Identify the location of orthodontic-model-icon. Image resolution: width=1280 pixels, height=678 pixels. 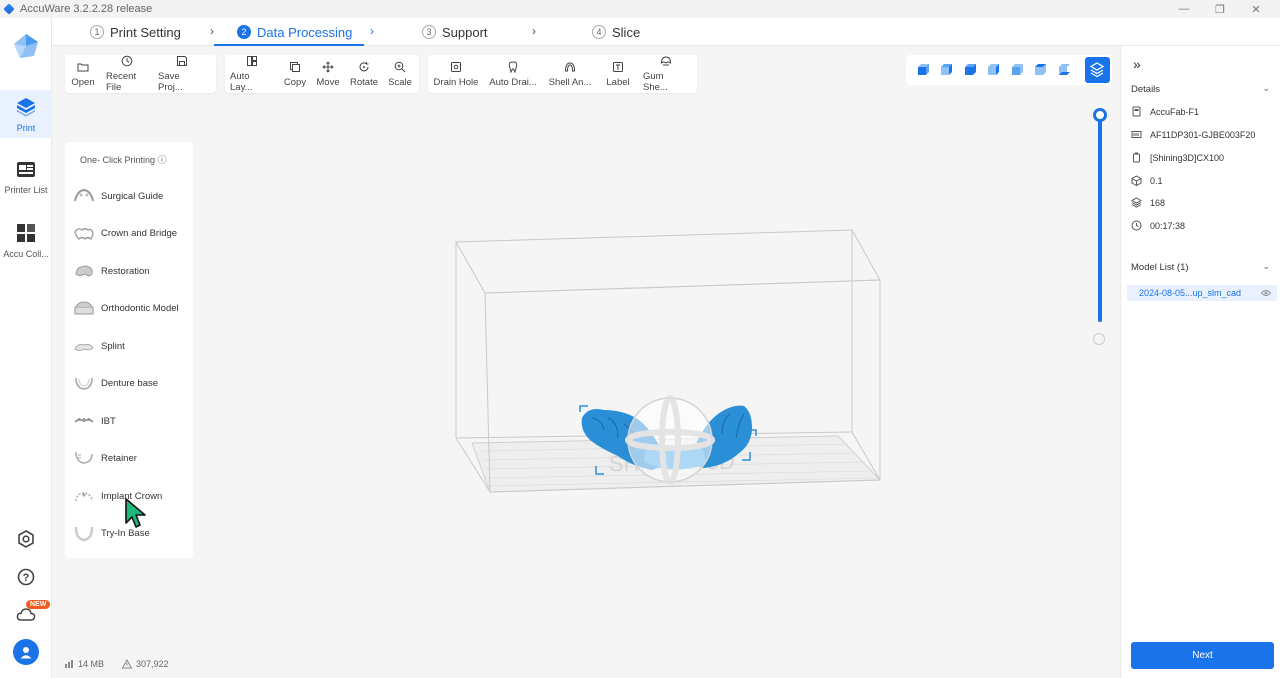
(84, 308).